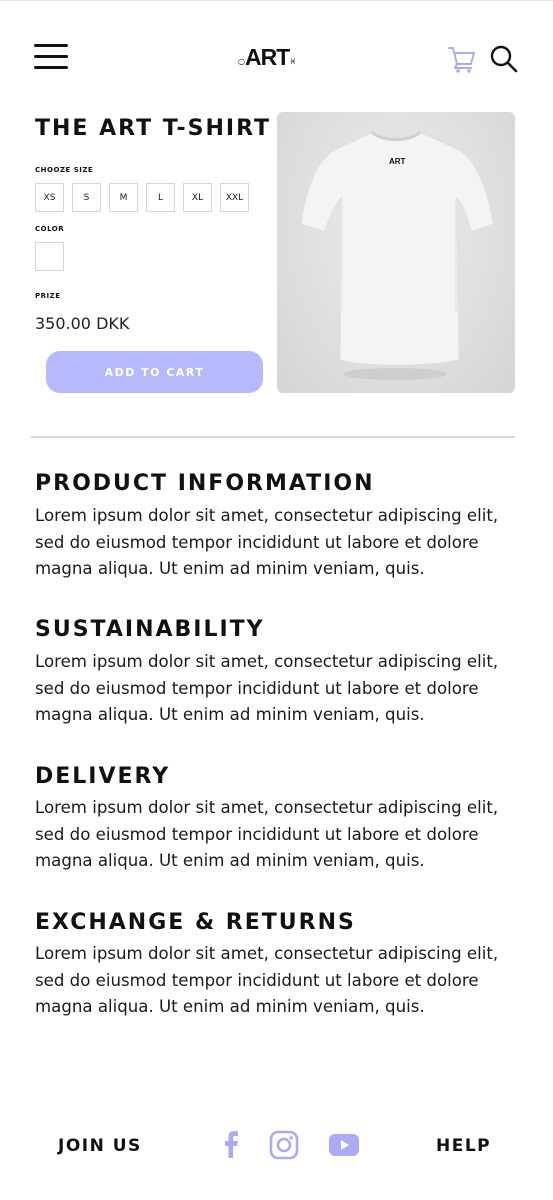  I want to click on search-icon, so click(504, 59).